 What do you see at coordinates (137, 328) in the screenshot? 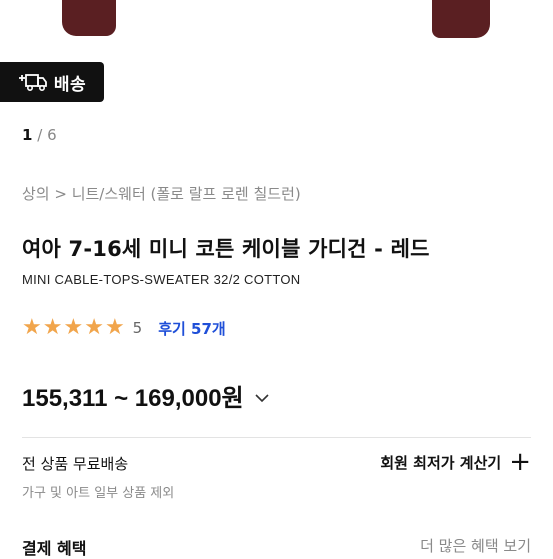
I see `rating-score: 5` at bounding box center [137, 328].